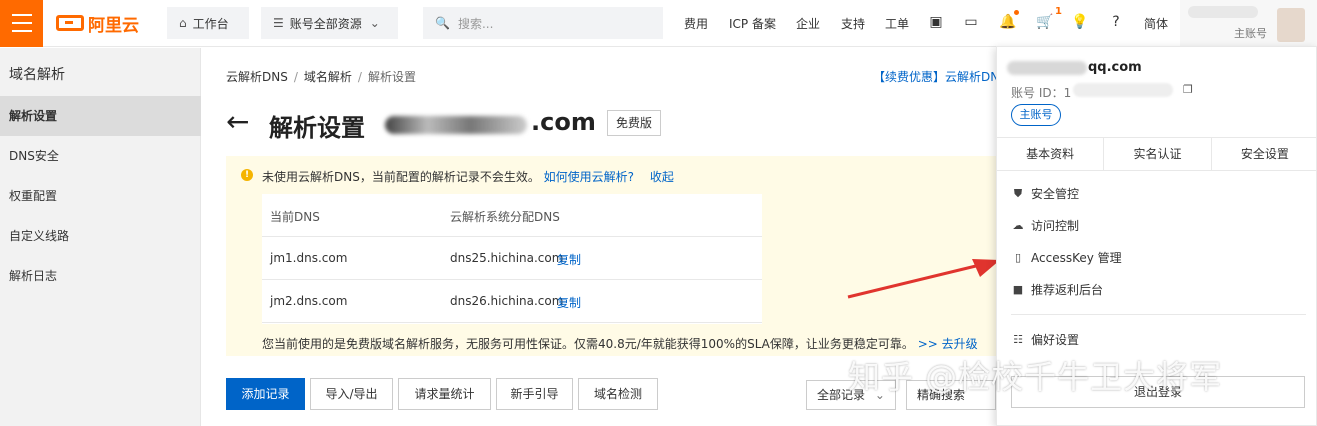 This screenshot has height=426, width=1317. Describe the element at coordinates (696, 23) in the screenshot. I see `nav-link-billing: 费用` at that location.